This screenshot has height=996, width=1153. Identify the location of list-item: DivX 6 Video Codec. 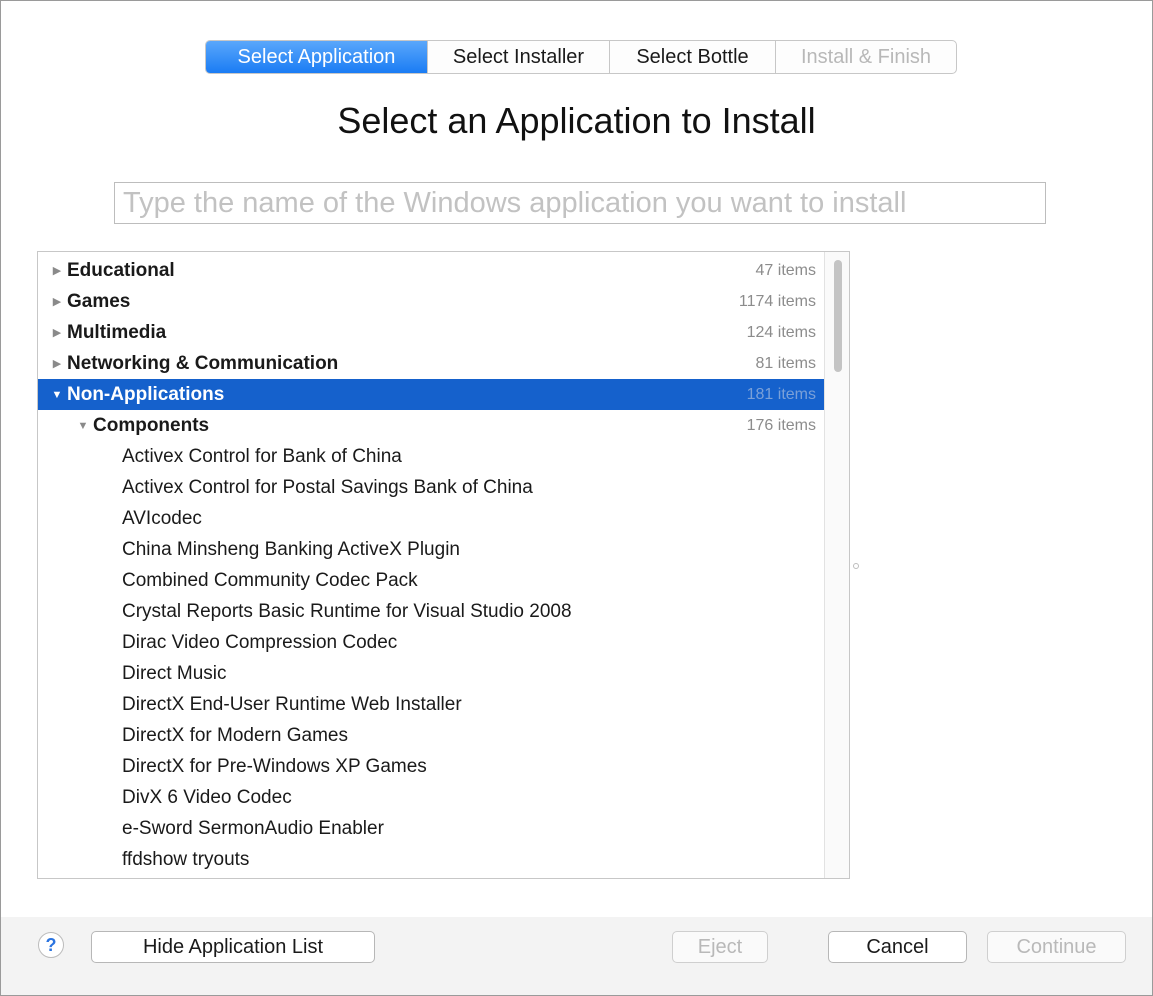
(431, 797).